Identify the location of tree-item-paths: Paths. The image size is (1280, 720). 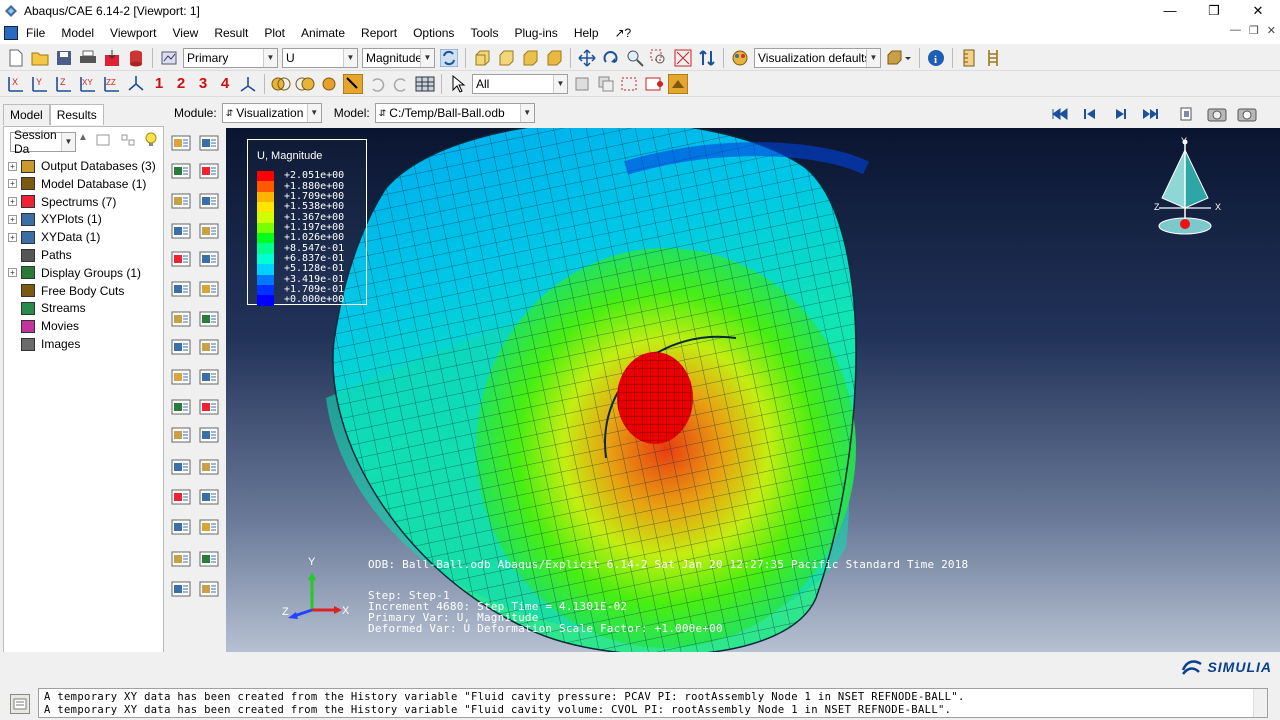
(40, 255).